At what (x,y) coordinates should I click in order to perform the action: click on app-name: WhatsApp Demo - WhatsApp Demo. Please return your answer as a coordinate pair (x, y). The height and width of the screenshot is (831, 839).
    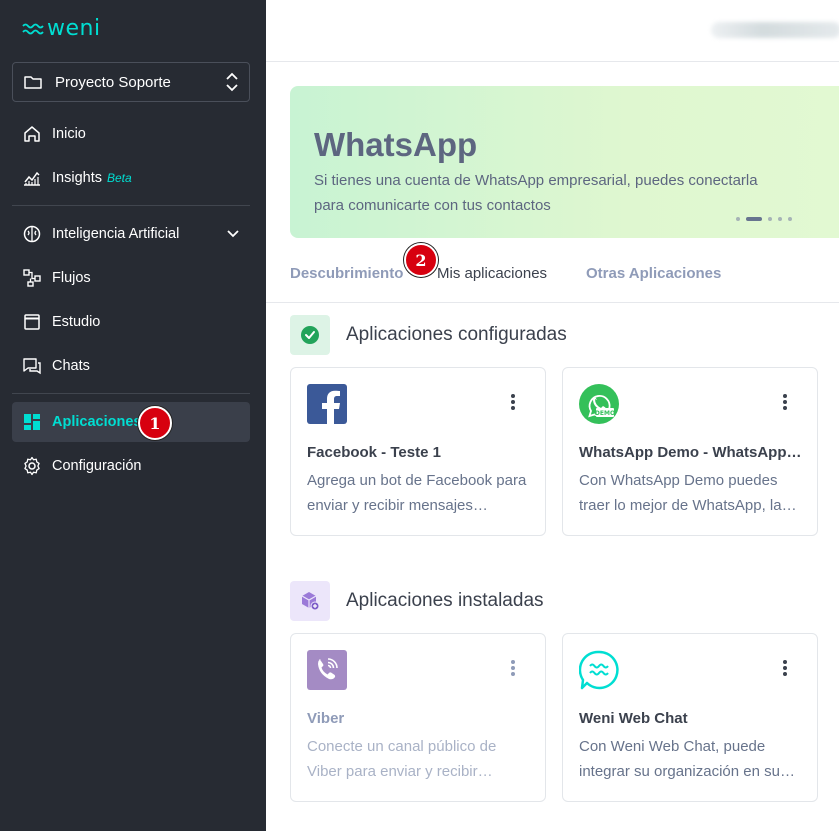
    Looking at the image, I should click on (691, 452).